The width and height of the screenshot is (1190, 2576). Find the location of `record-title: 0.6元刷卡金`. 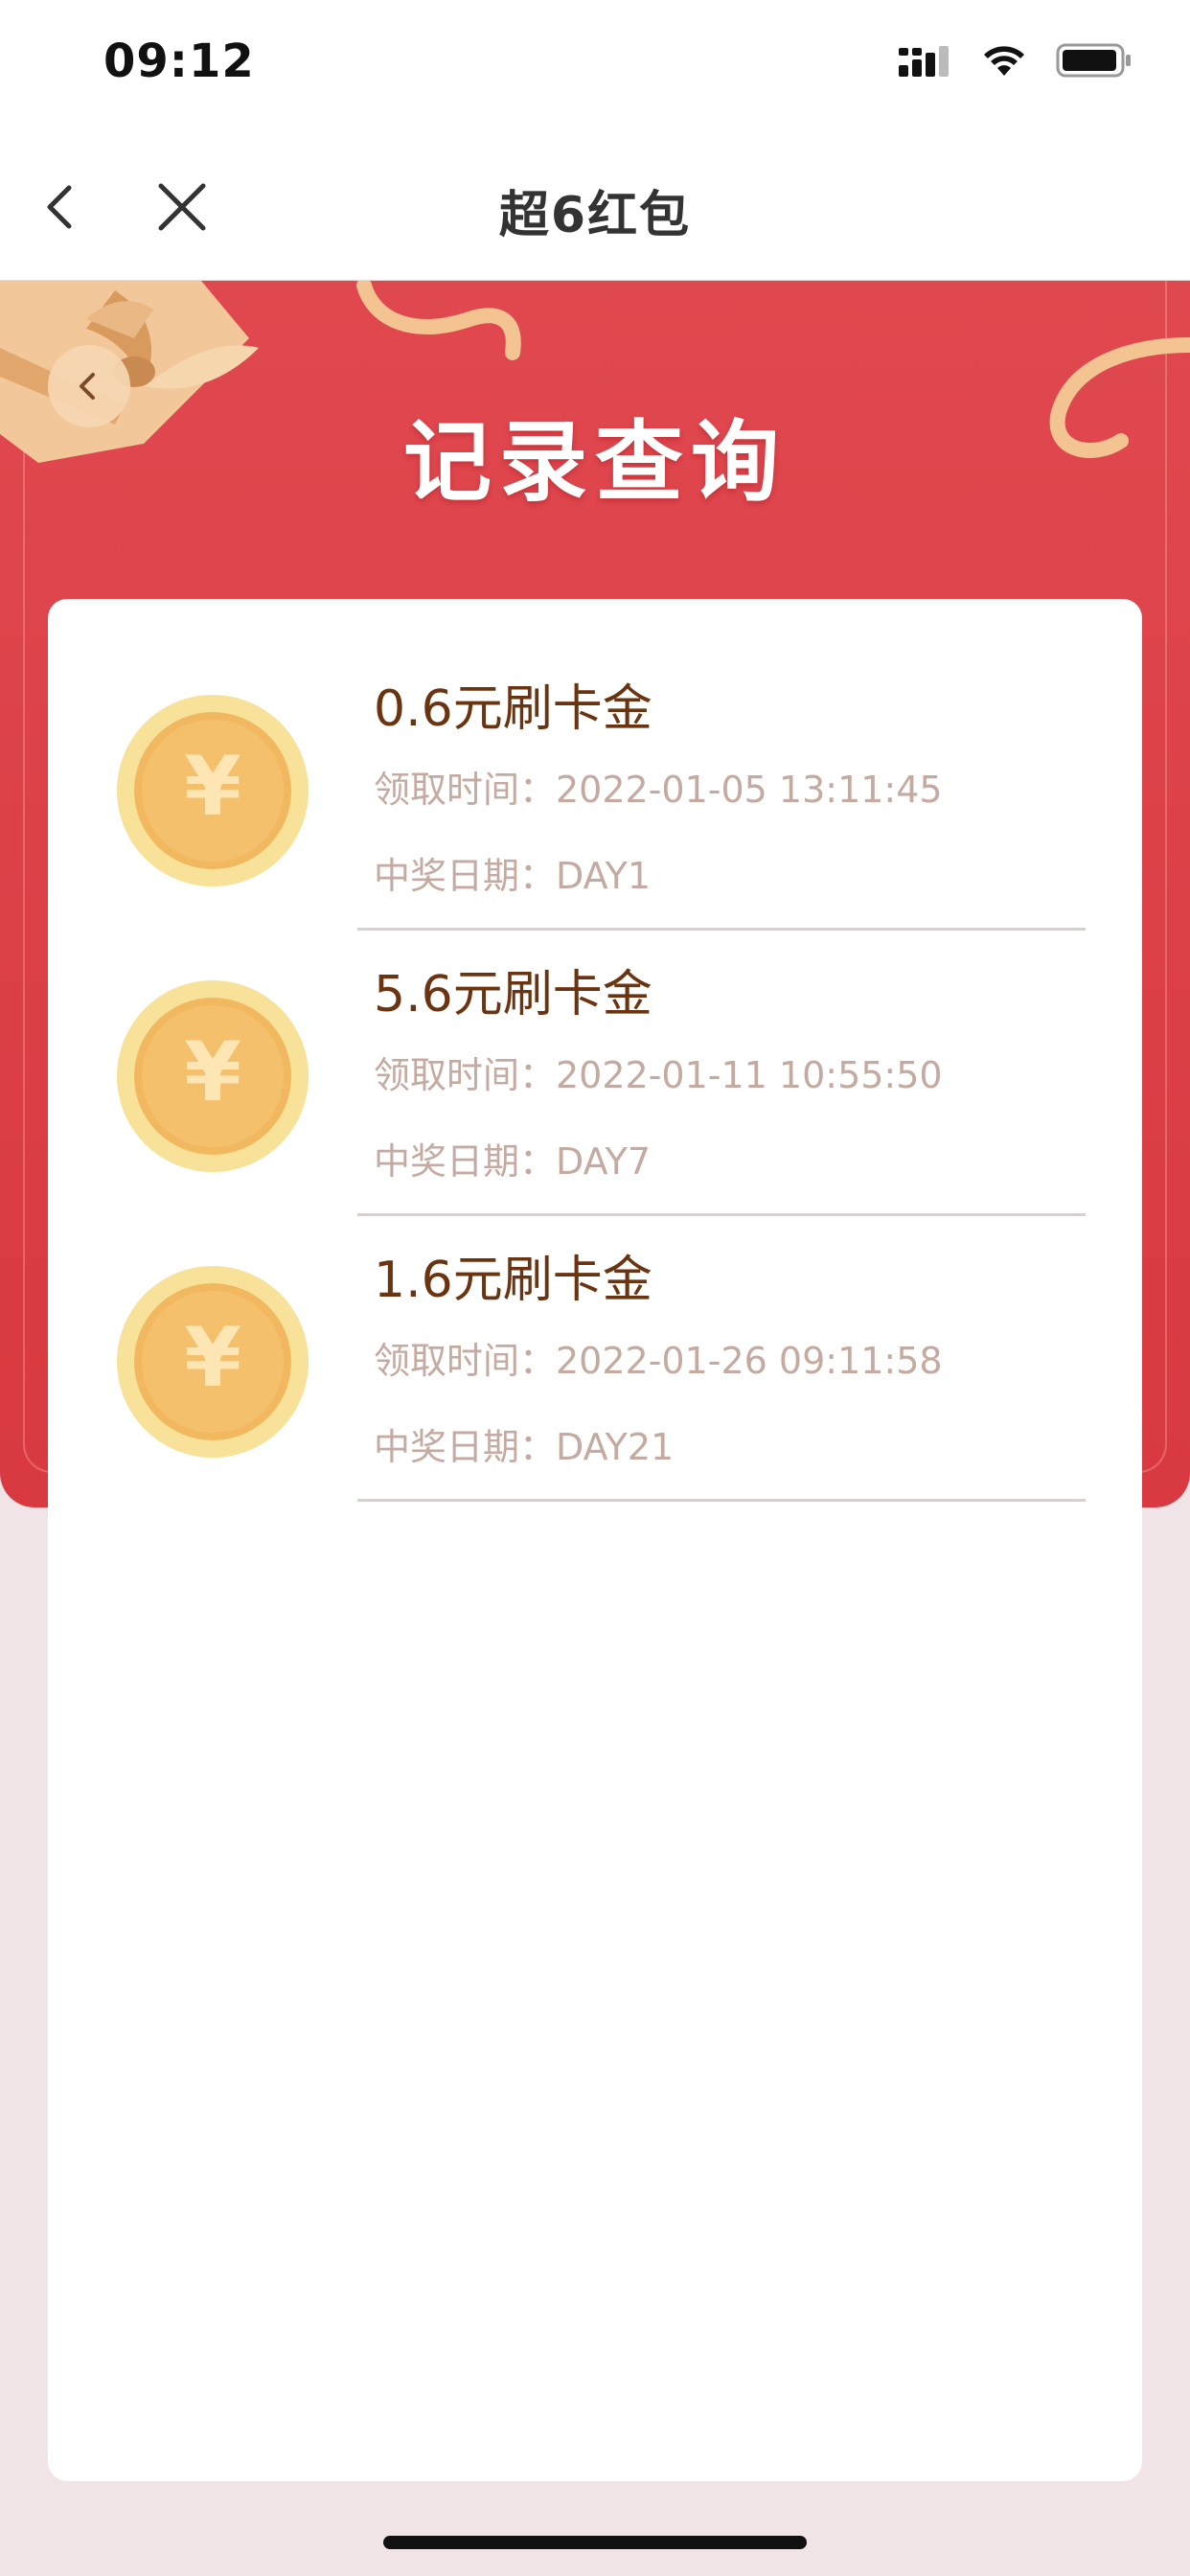

record-title: 0.6元刷卡金 is located at coordinates (513, 709).